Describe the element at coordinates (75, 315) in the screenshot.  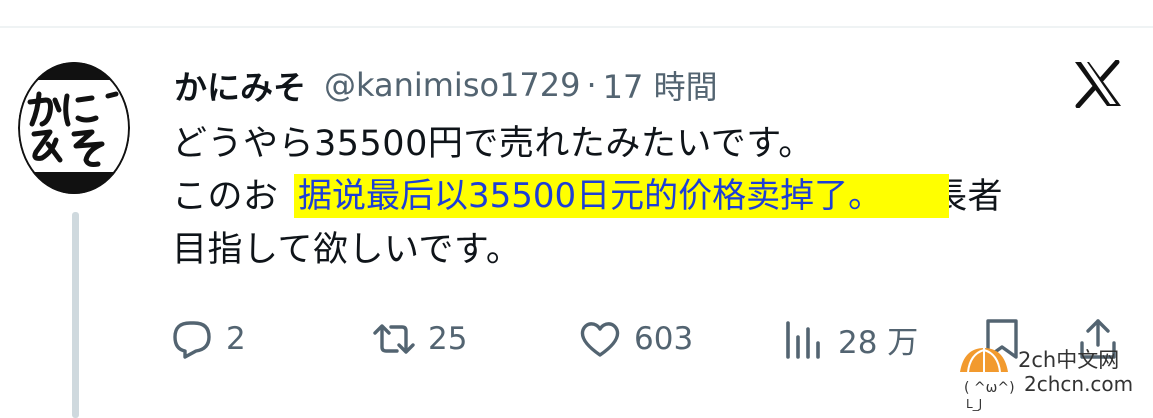
I see `thread-line` at that location.